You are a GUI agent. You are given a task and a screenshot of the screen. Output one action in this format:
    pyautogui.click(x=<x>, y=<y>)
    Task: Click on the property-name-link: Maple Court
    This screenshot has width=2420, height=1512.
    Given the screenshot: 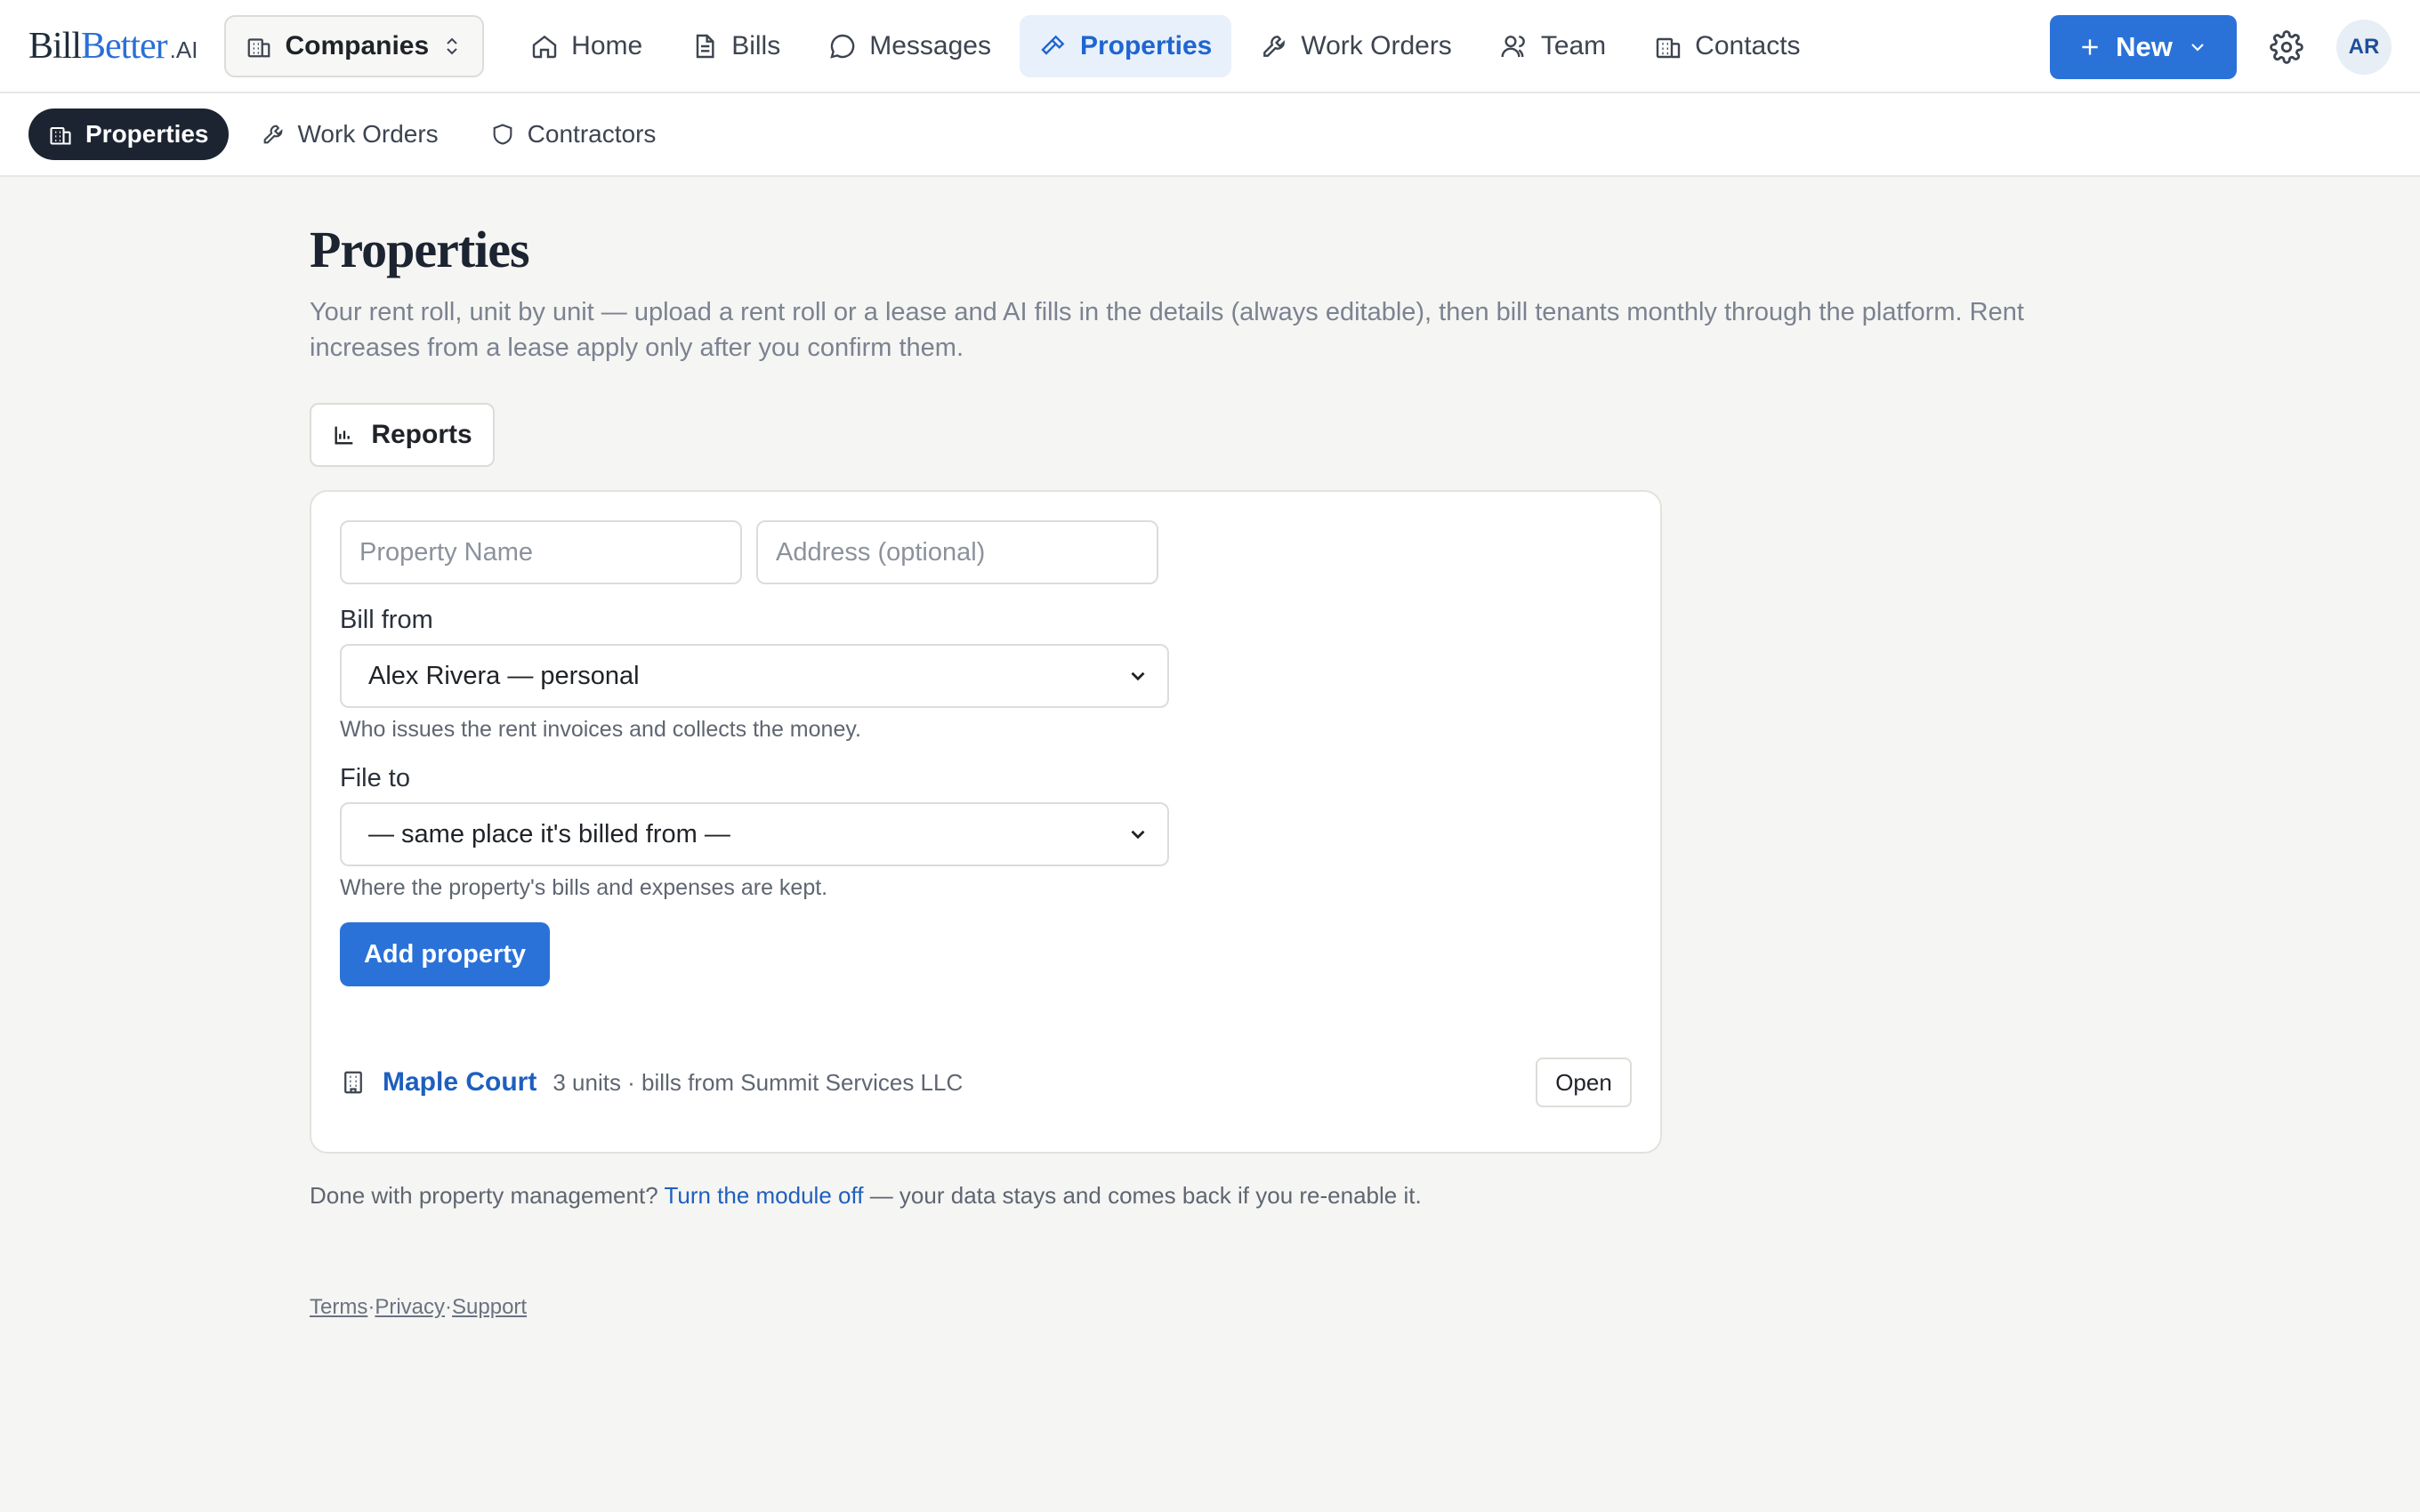 What is the action you would take?
    pyautogui.click(x=459, y=1083)
    